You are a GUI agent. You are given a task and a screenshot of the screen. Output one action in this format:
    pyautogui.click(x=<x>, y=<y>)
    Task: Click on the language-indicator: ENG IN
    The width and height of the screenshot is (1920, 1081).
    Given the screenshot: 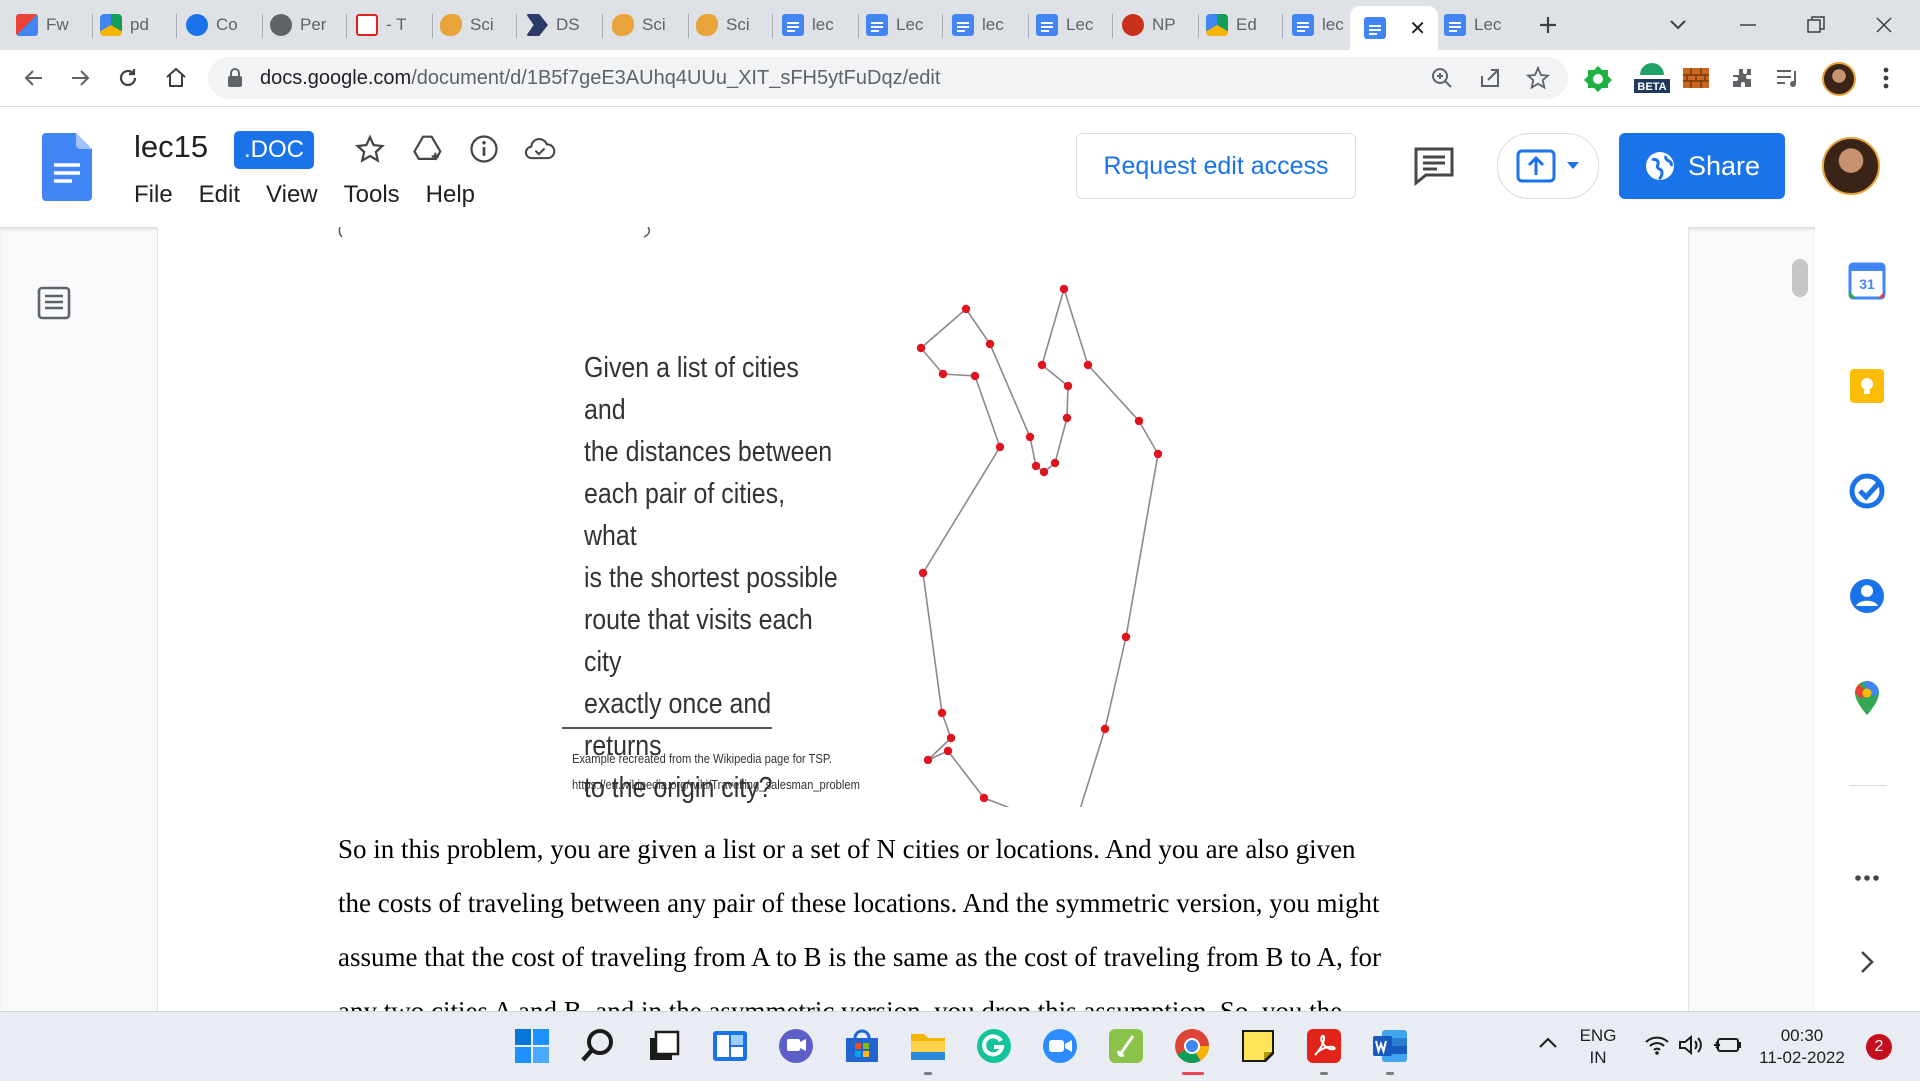 What is the action you would take?
    pyautogui.click(x=1598, y=1047)
    